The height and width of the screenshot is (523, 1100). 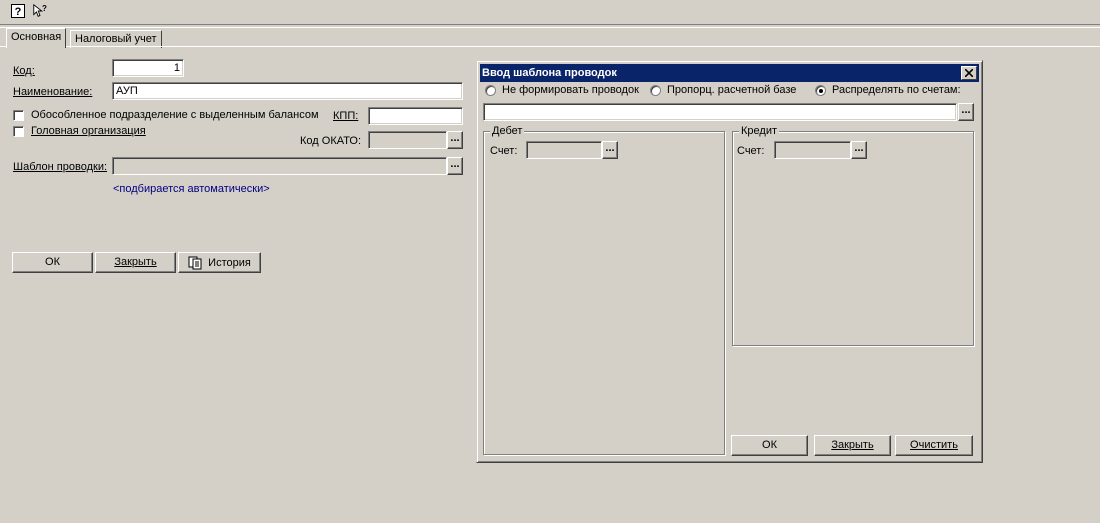 What do you see at coordinates (820, 90) in the screenshot?
I see `radio-distribute` at bounding box center [820, 90].